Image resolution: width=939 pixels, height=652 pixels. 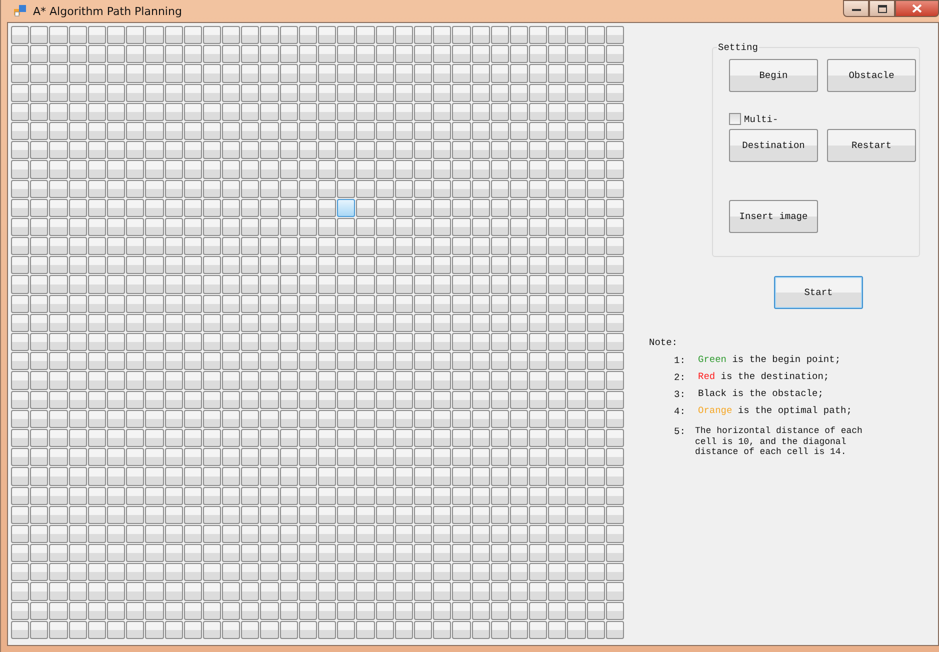 I want to click on begin-button: Begin, so click(x=773, y=75).